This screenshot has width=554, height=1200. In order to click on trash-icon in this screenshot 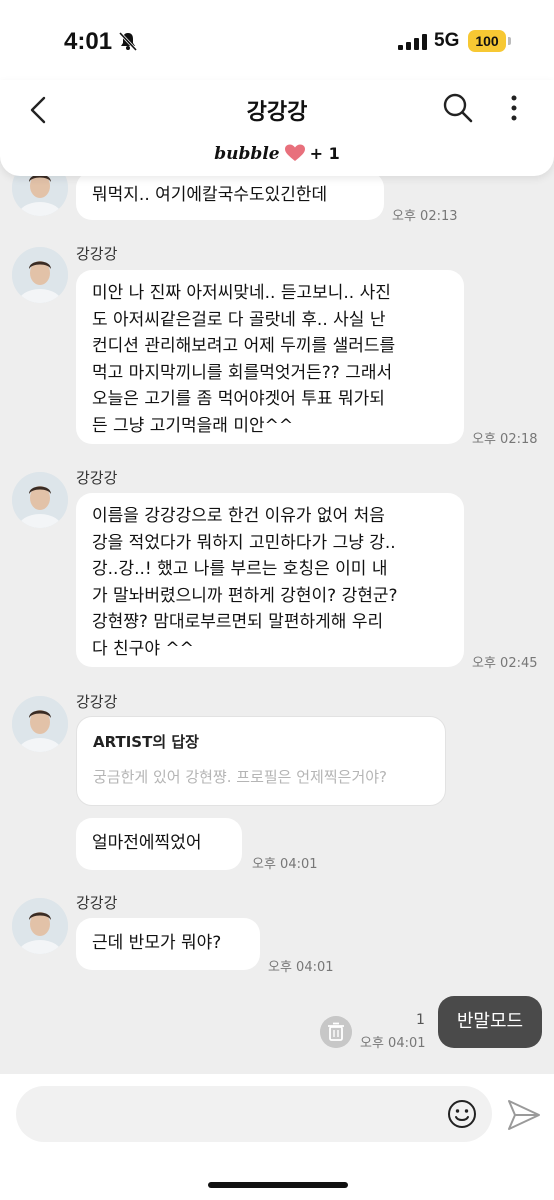, I will do `click(336, 1032)`.